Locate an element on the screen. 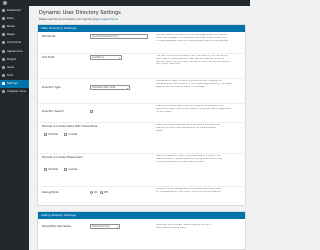  field-label: Directory Search is located at coordinates (53, 111).